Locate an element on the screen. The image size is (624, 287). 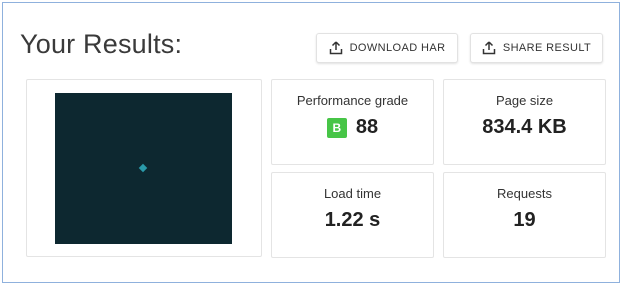
performance-grade-card: Performance grade B 88 is located at coordinates (352, 122).